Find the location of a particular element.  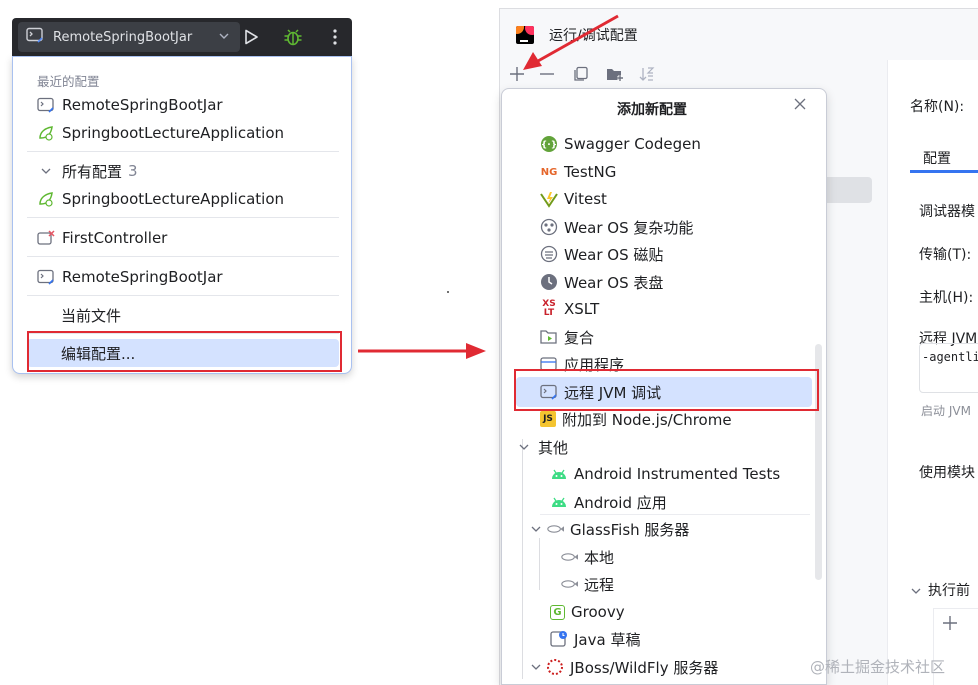

application-icon is located at coordinates (549, 364).